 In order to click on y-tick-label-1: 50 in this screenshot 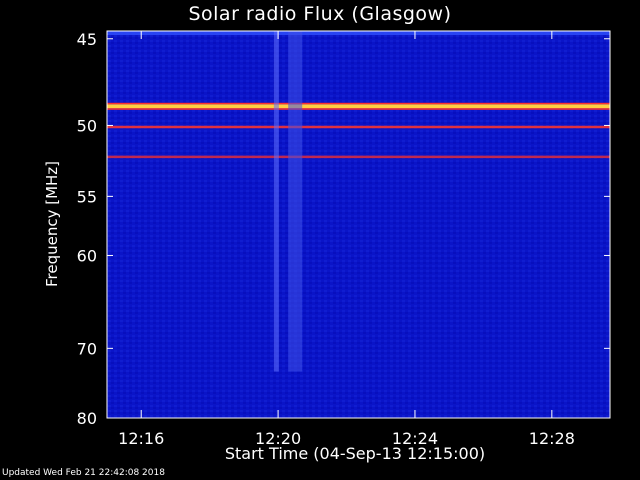, I will do `click(87, 125)`.